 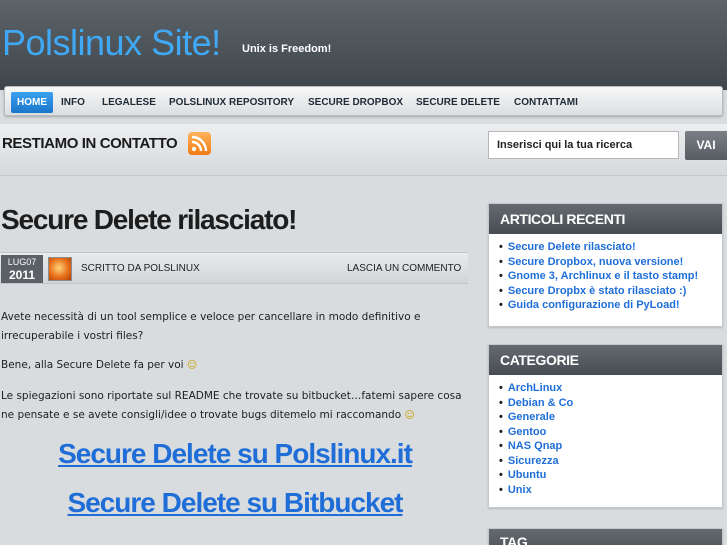 I want to click on nav-item-polslinux-repository: POLSLINUX REPOSITORY, so click(x=231, y=102).